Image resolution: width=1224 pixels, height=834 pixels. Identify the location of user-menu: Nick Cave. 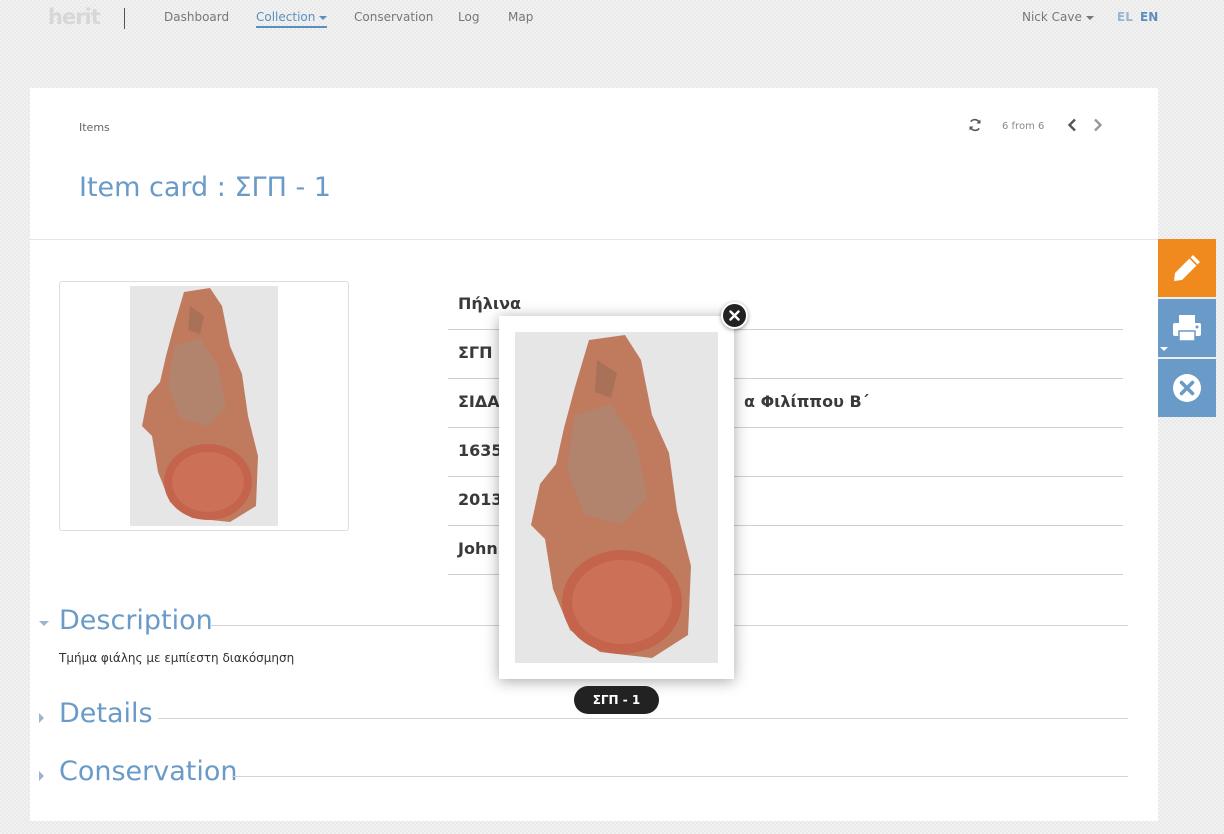
(1058, 17).